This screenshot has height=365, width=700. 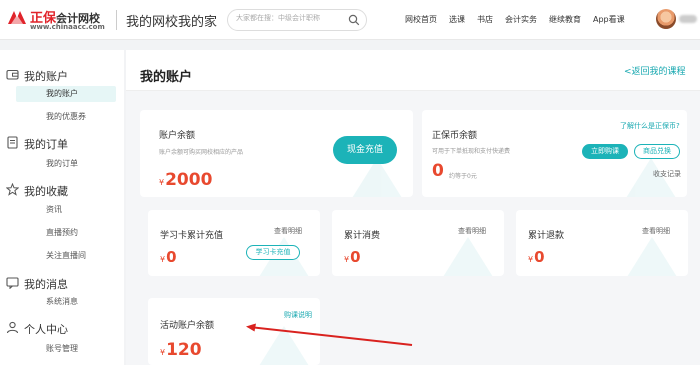 I want to click on sidebar-group-account: 我的账户, so click(x=46, y=76).